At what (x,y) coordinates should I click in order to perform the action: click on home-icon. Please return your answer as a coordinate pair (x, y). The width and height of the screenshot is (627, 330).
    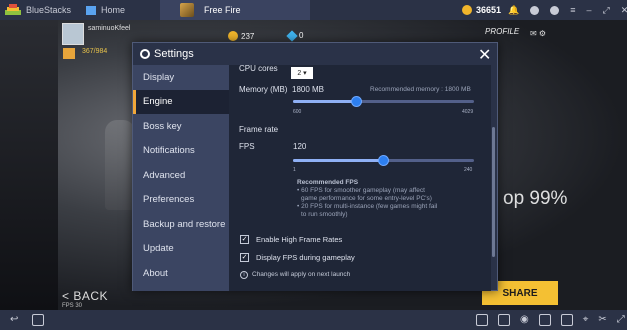
    Looking at the image, I should click on (91, 10).